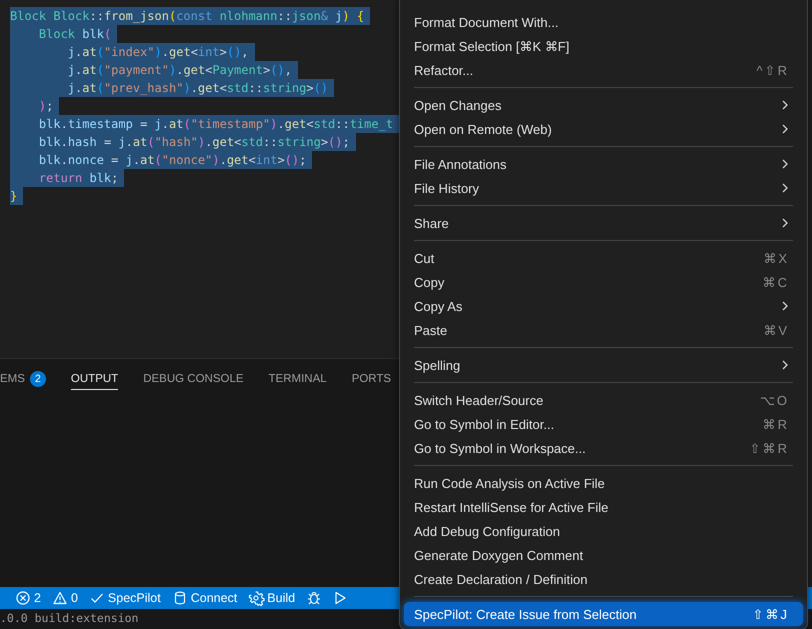  What do you see at coordinates (69, 618) in the screenshot?
I see `terminal-line: .0.0 build:extension` at bounding box center [69, 618].